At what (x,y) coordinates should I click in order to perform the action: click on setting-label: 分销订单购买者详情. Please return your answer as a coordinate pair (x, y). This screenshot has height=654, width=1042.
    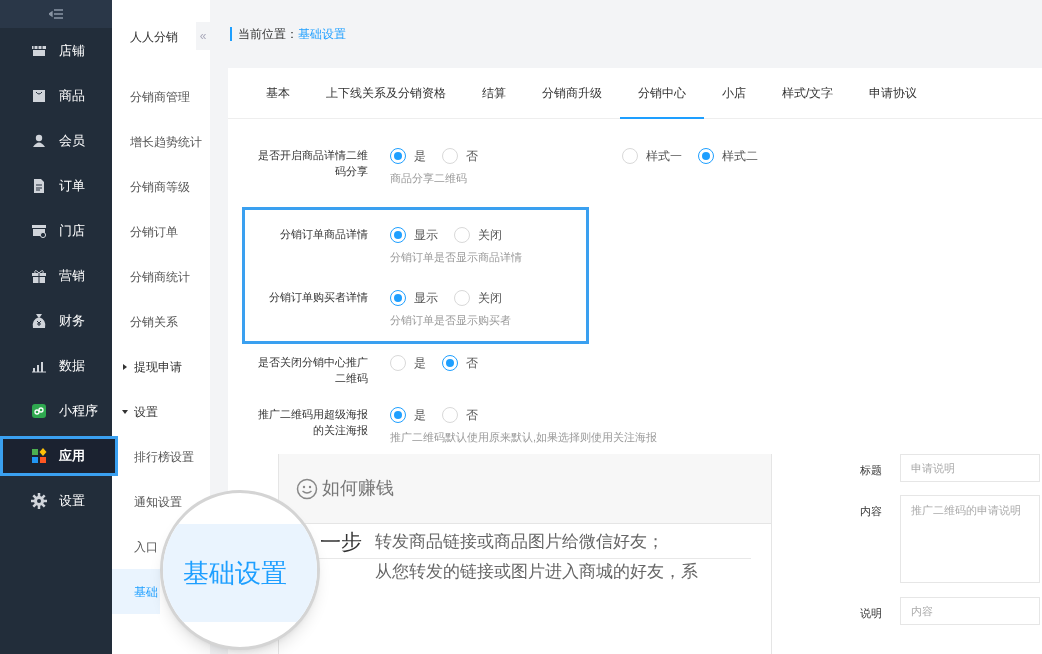
    Looking at the image, I should click on (318, 297).